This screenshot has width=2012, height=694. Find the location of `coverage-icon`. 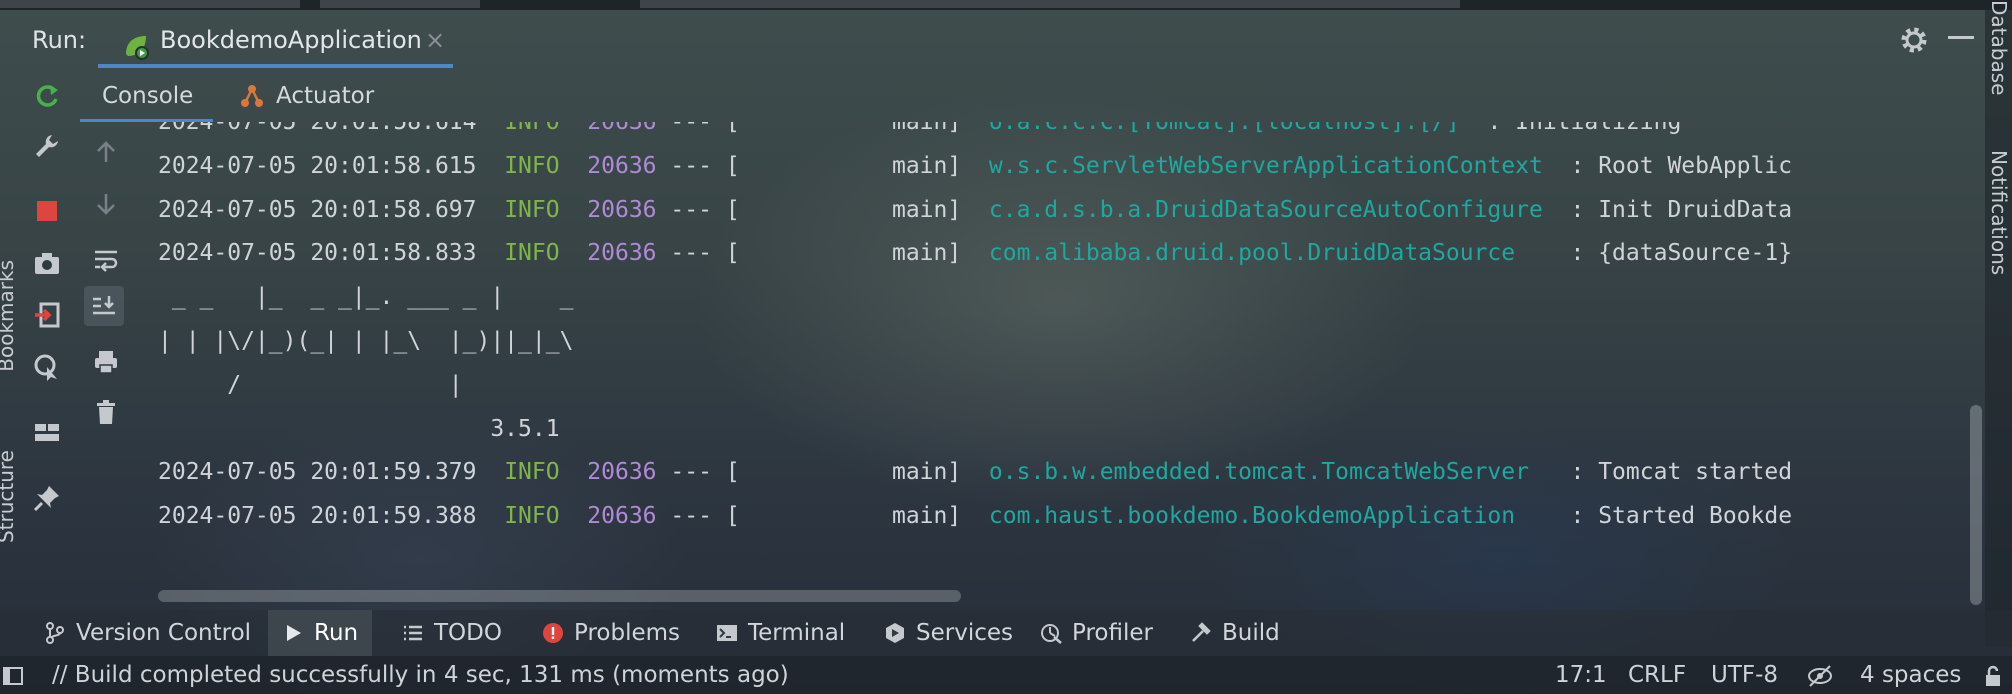

coverage-icon is located at coordinates (45, 367).